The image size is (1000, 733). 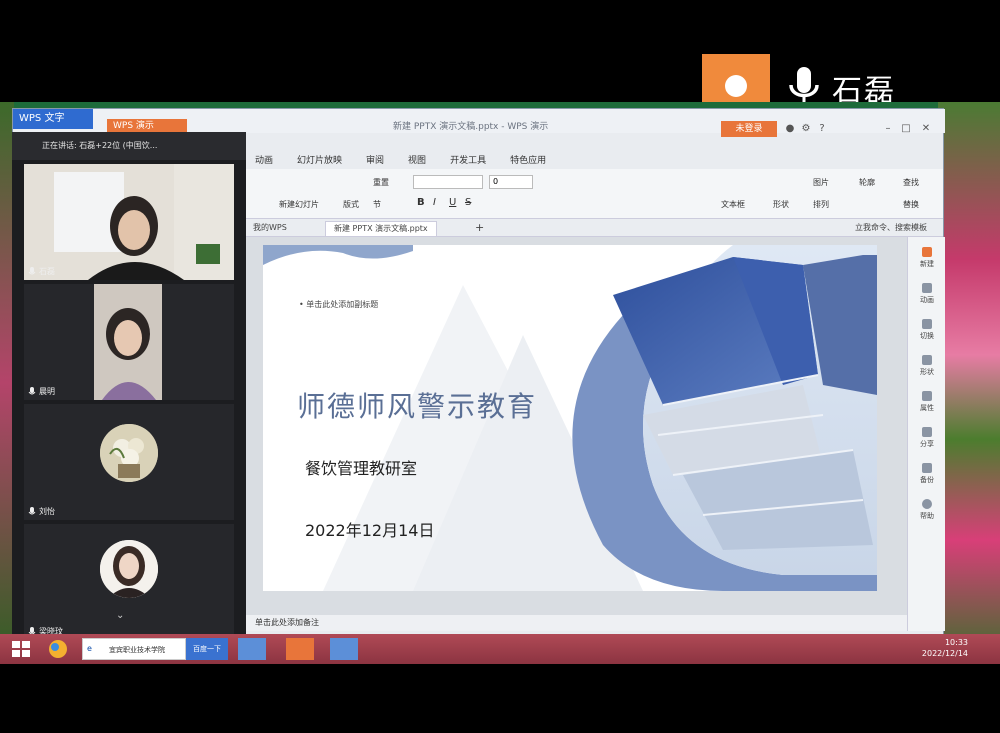 I want to click on transition-icon, so click(x=927, y=324).